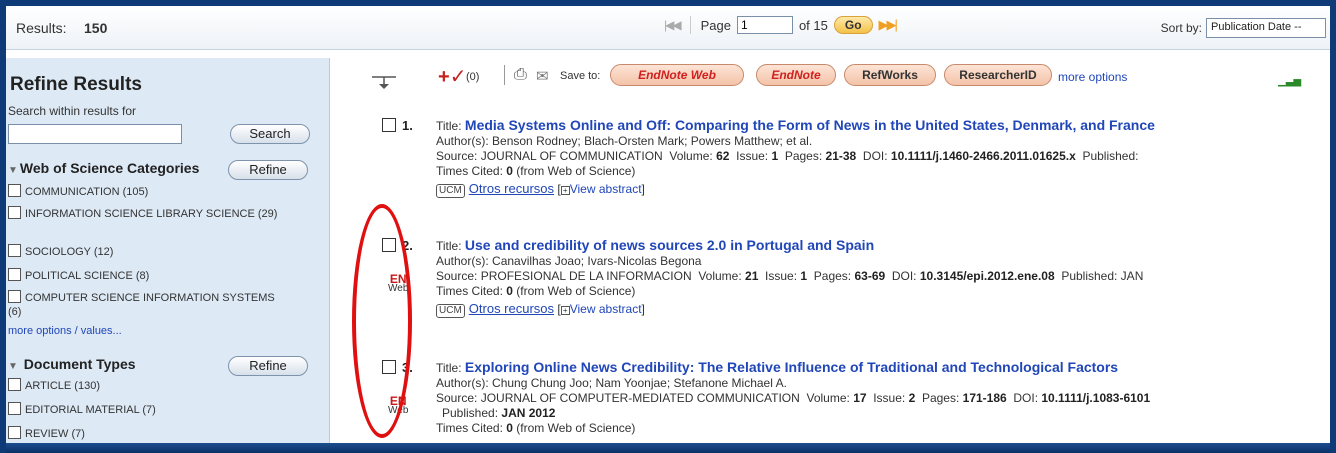  I want to click on sort-label: Sort by:, so click(1181, 28).